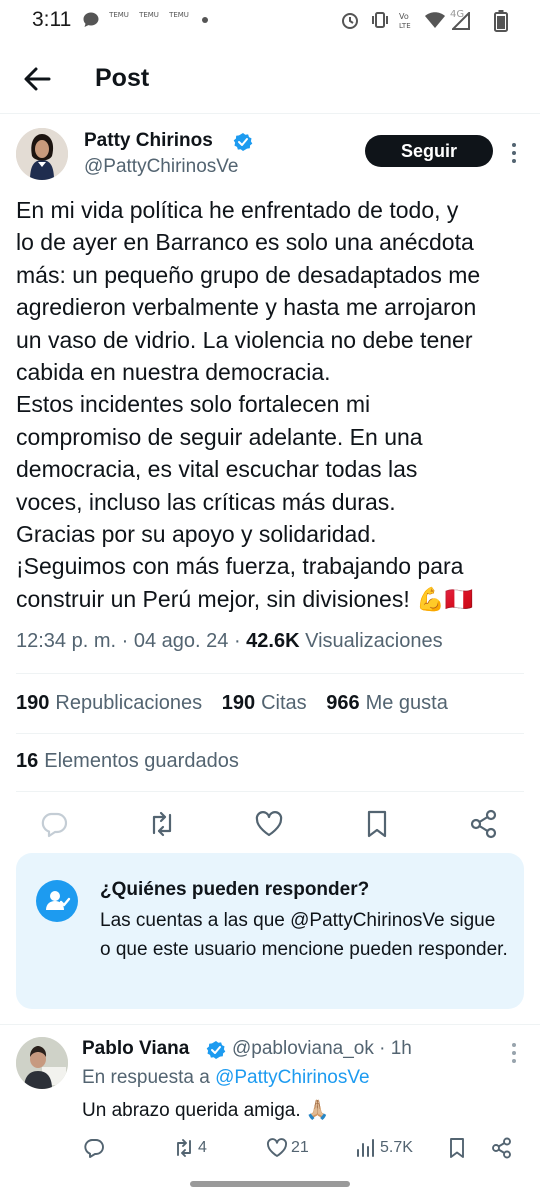  What do you see at coordinates (248, 274) in the screenshot?
I see `post-text-line: más: un pequeño grupo de desadaptados me` at bounding box center [248, 274].